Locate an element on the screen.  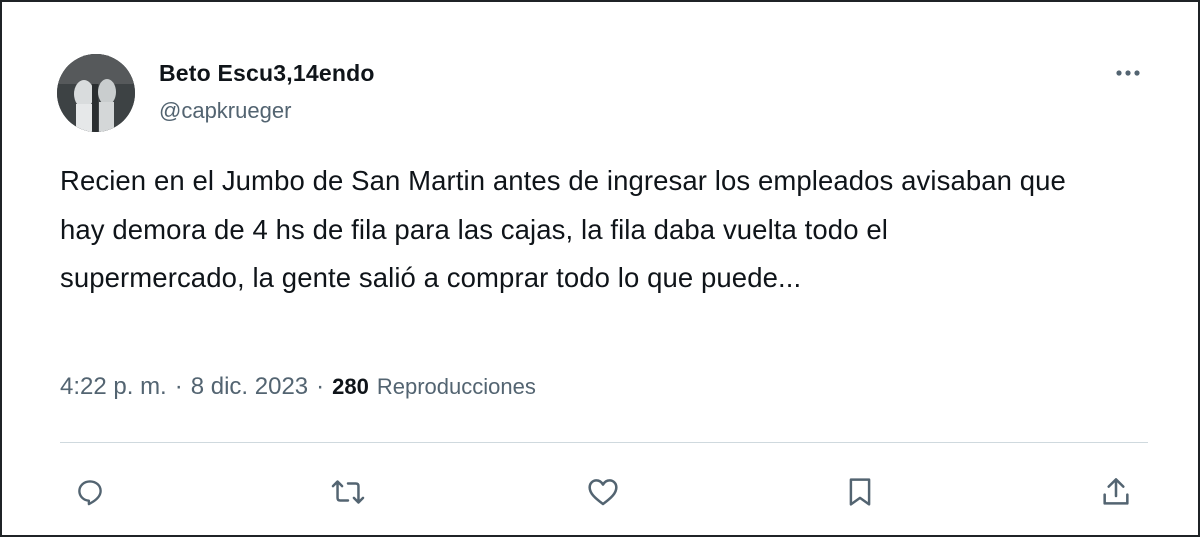
tweet-time: 4:22 p. m. is located at coordinates (113, 387).